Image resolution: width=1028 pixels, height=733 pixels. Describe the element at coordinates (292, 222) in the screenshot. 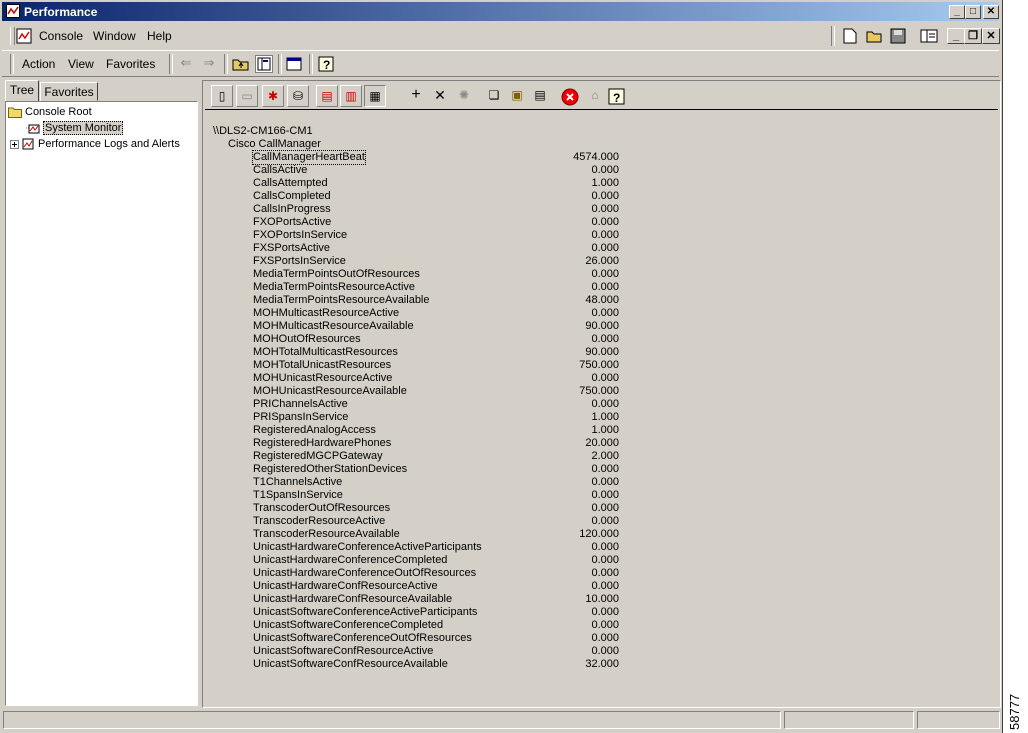

I see `counter-name: FXOPortsActive` at that location.